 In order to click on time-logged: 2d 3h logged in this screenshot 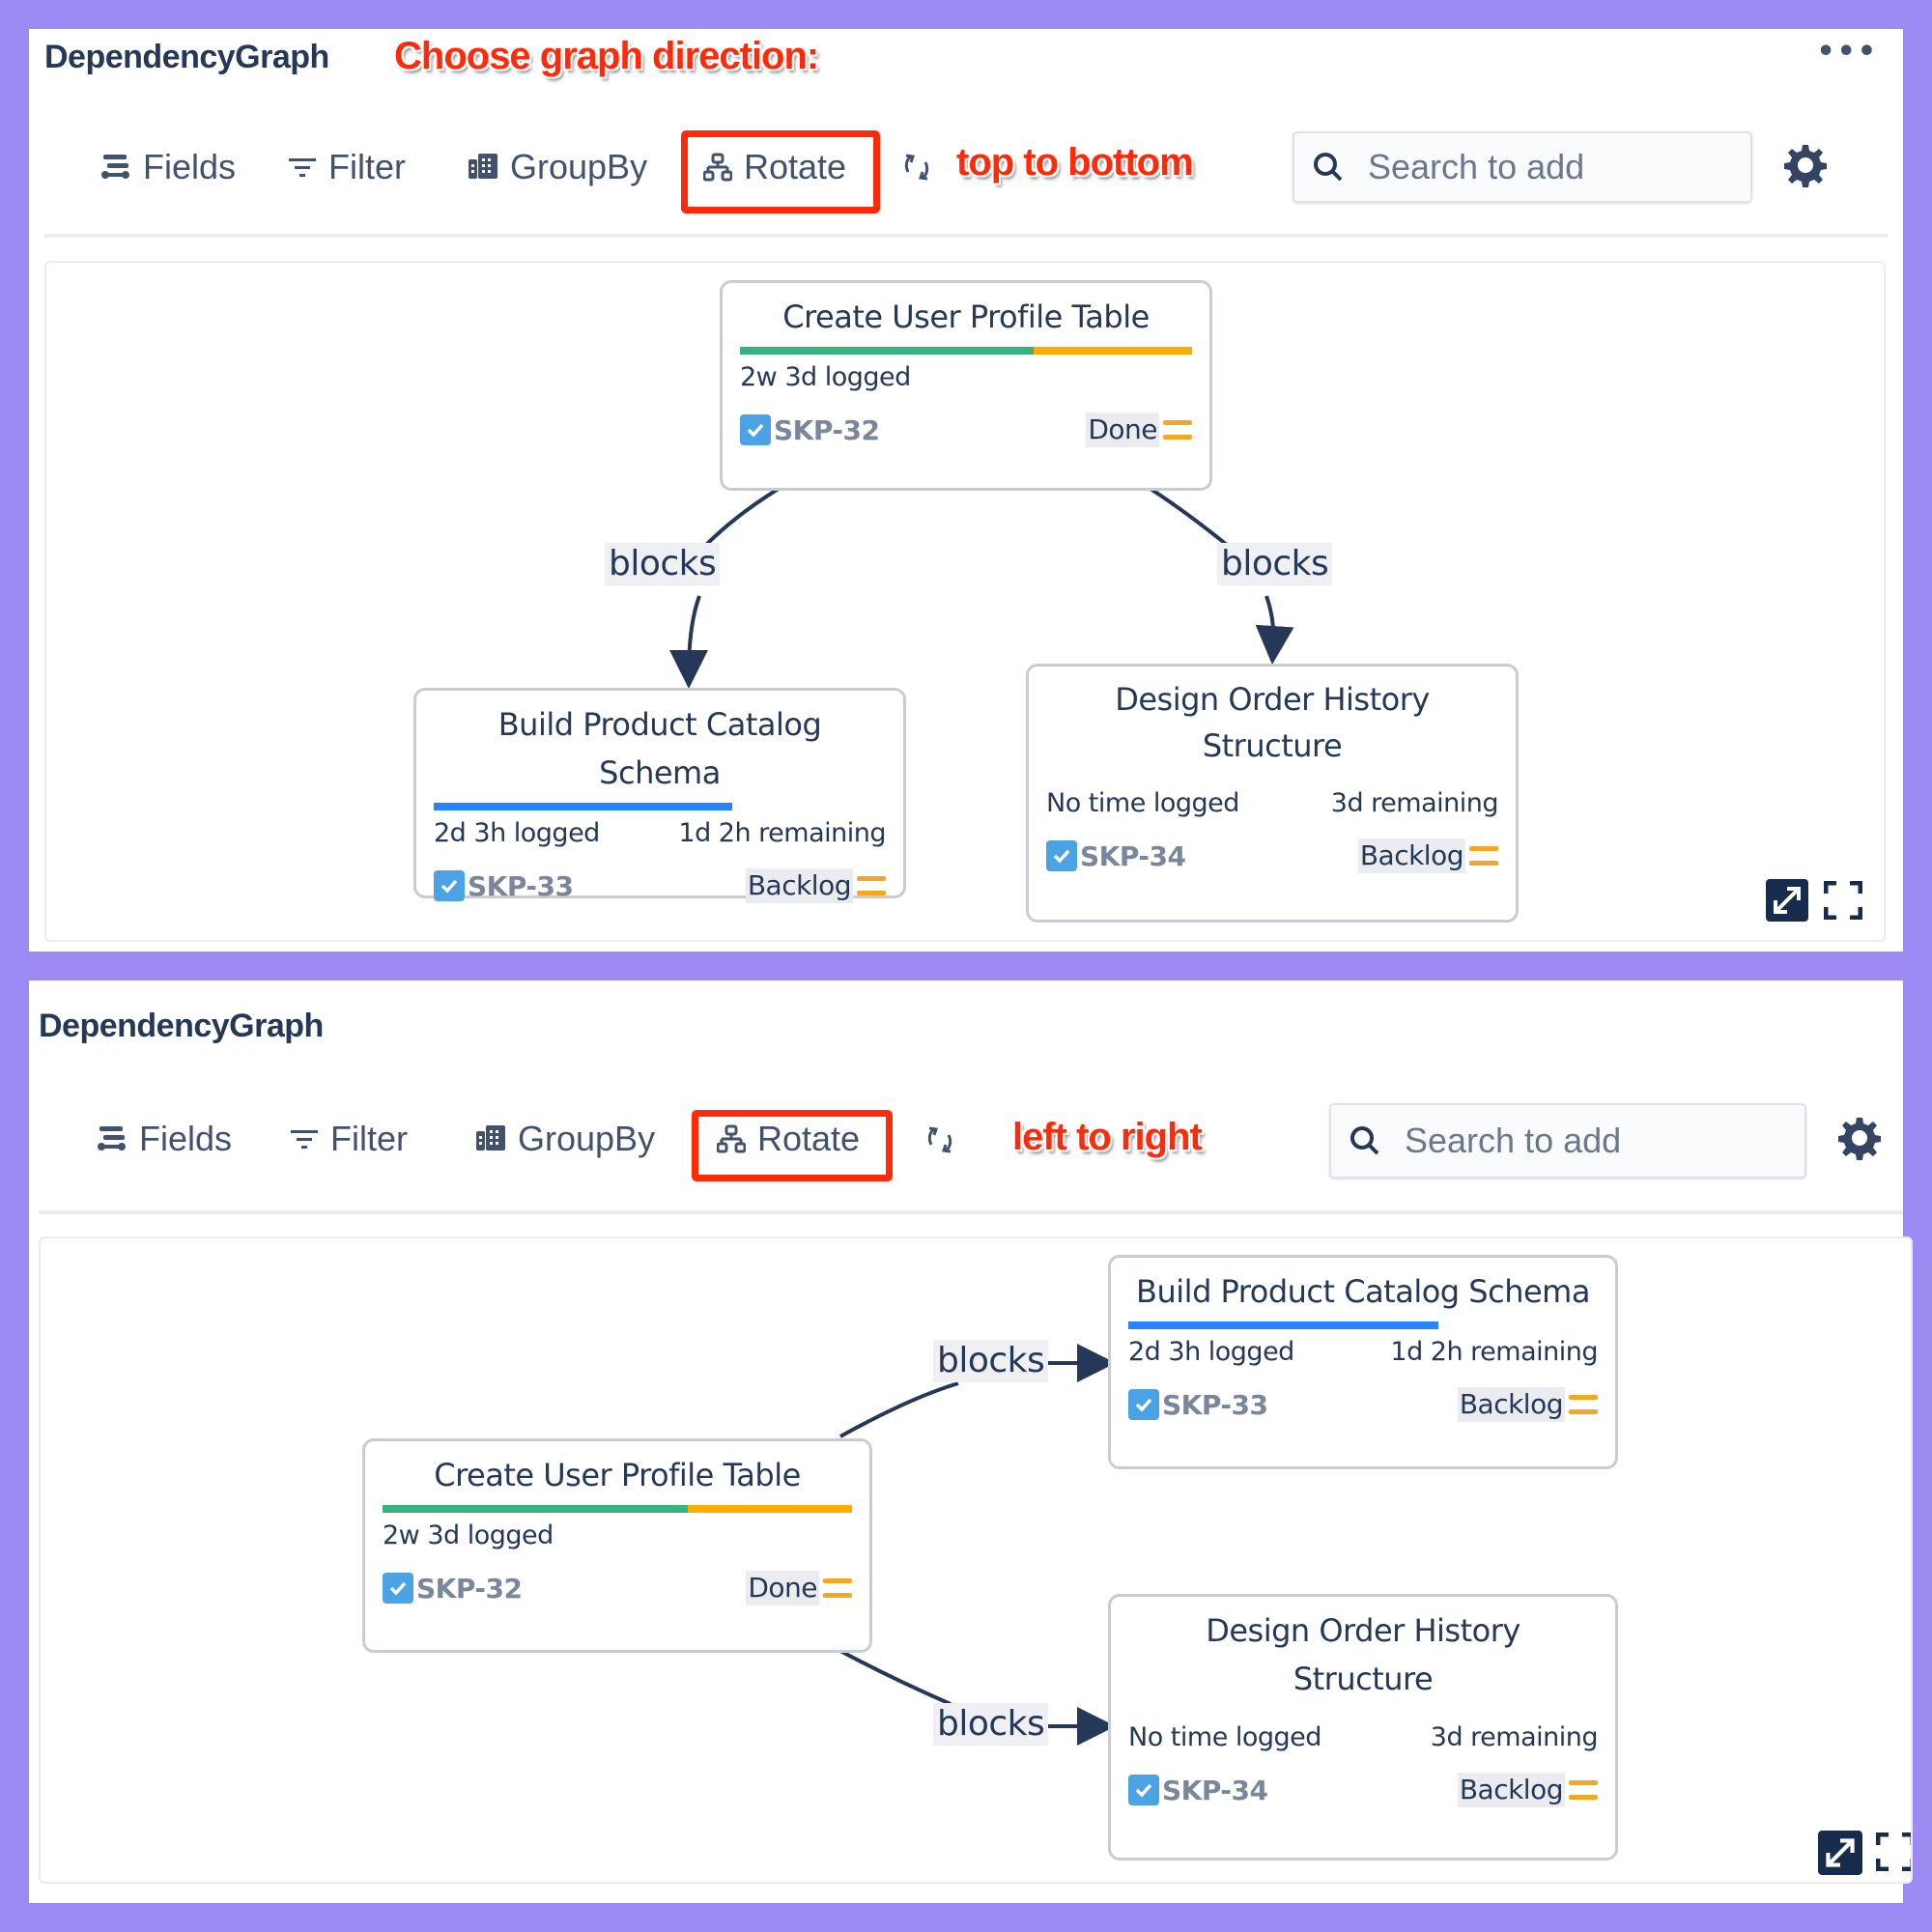, I will do `click(1211, 1352)`.